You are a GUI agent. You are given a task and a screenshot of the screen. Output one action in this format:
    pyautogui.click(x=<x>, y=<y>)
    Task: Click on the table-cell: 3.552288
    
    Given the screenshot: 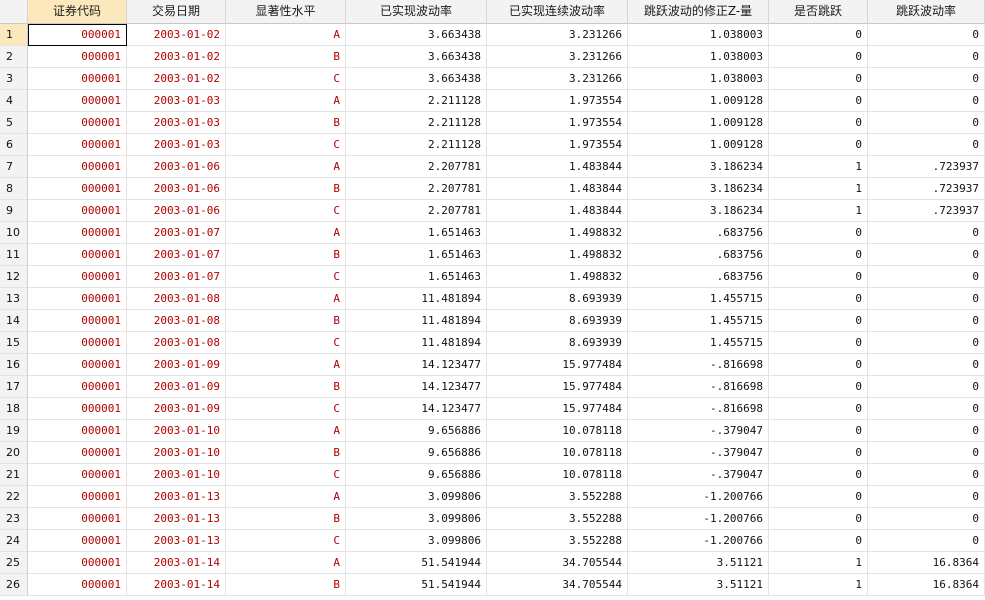 What is the action you would take?
    pyautogui.click(x=557, y=519)
    